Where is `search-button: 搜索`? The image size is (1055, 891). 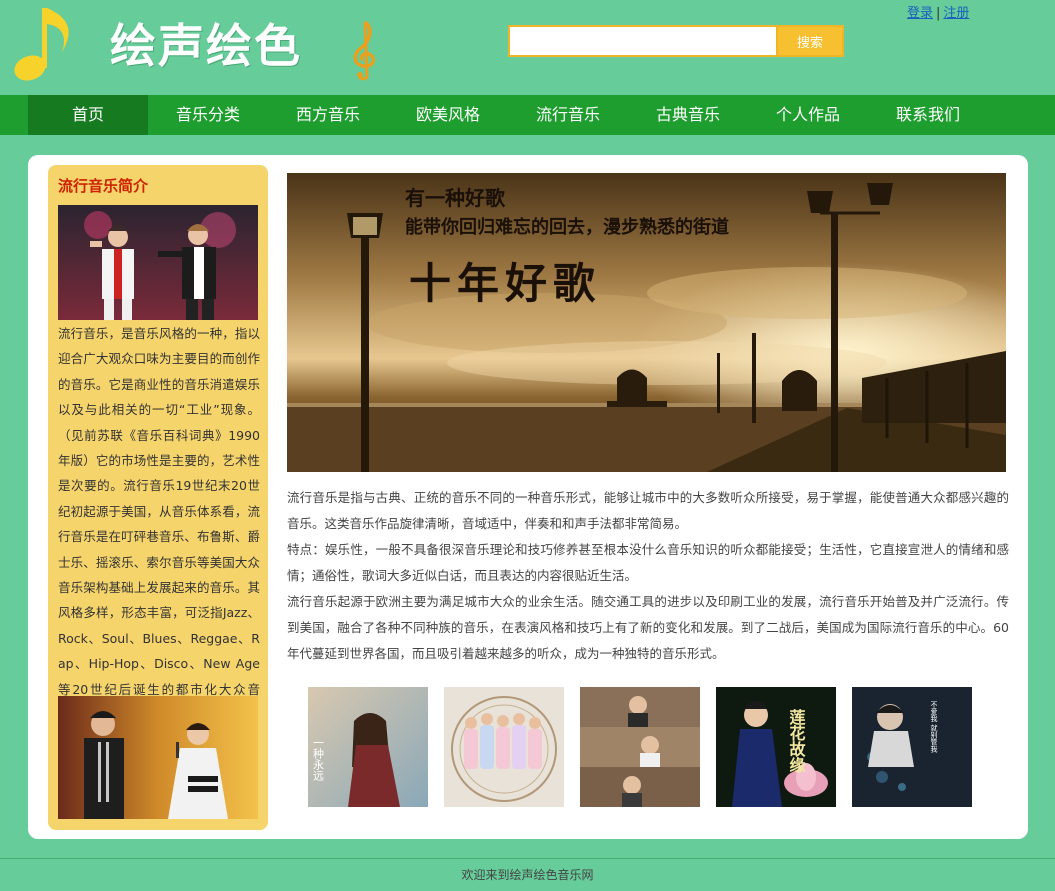 search-button: 搜索 is located at coordinates (809, 41).